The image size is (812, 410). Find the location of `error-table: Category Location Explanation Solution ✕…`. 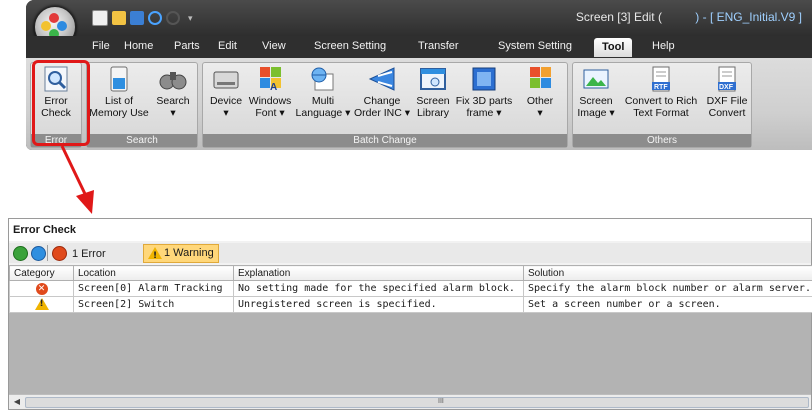

error-table: Category Location Explanation Solution ✕… is located at coordinates (410, 289).